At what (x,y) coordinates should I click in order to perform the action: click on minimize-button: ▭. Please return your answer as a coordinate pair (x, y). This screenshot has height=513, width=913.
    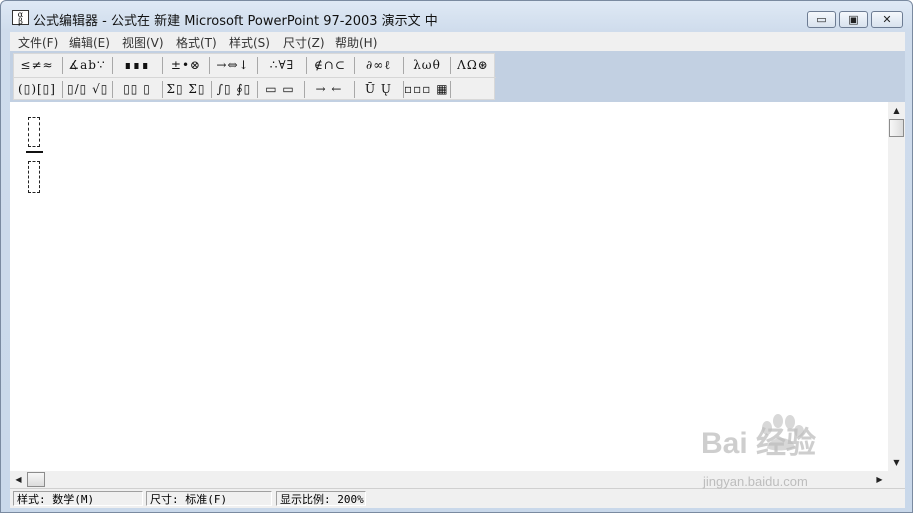
    Looking at the image, I should click on (821, 19).